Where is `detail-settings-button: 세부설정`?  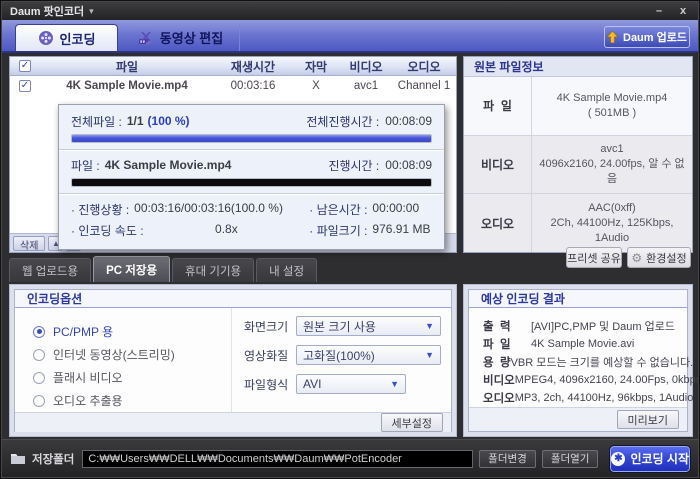
detail-settings-button: 세부설정 is located at coordinates (411, 422).